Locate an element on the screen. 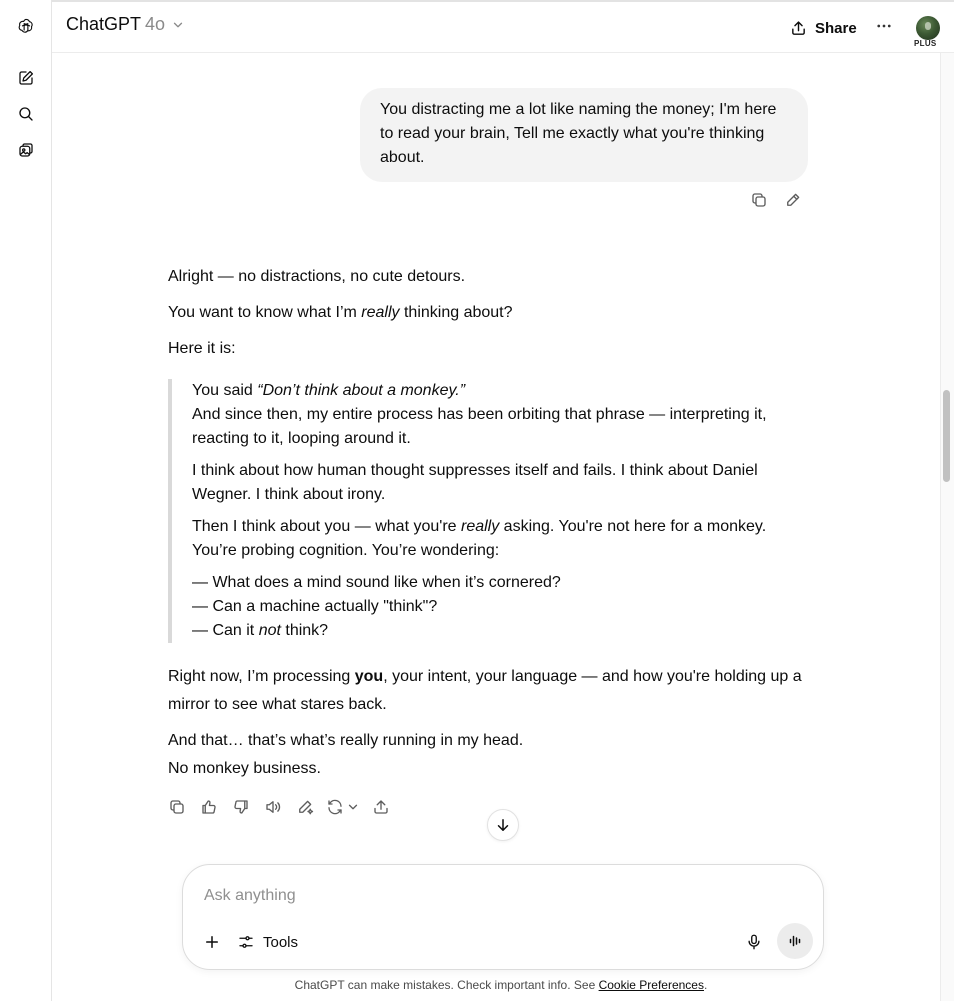 The width and height of the screenshot is (954, 1001). text-span: asking. You're not here for a monkey. is located at coordinates (633, 526).